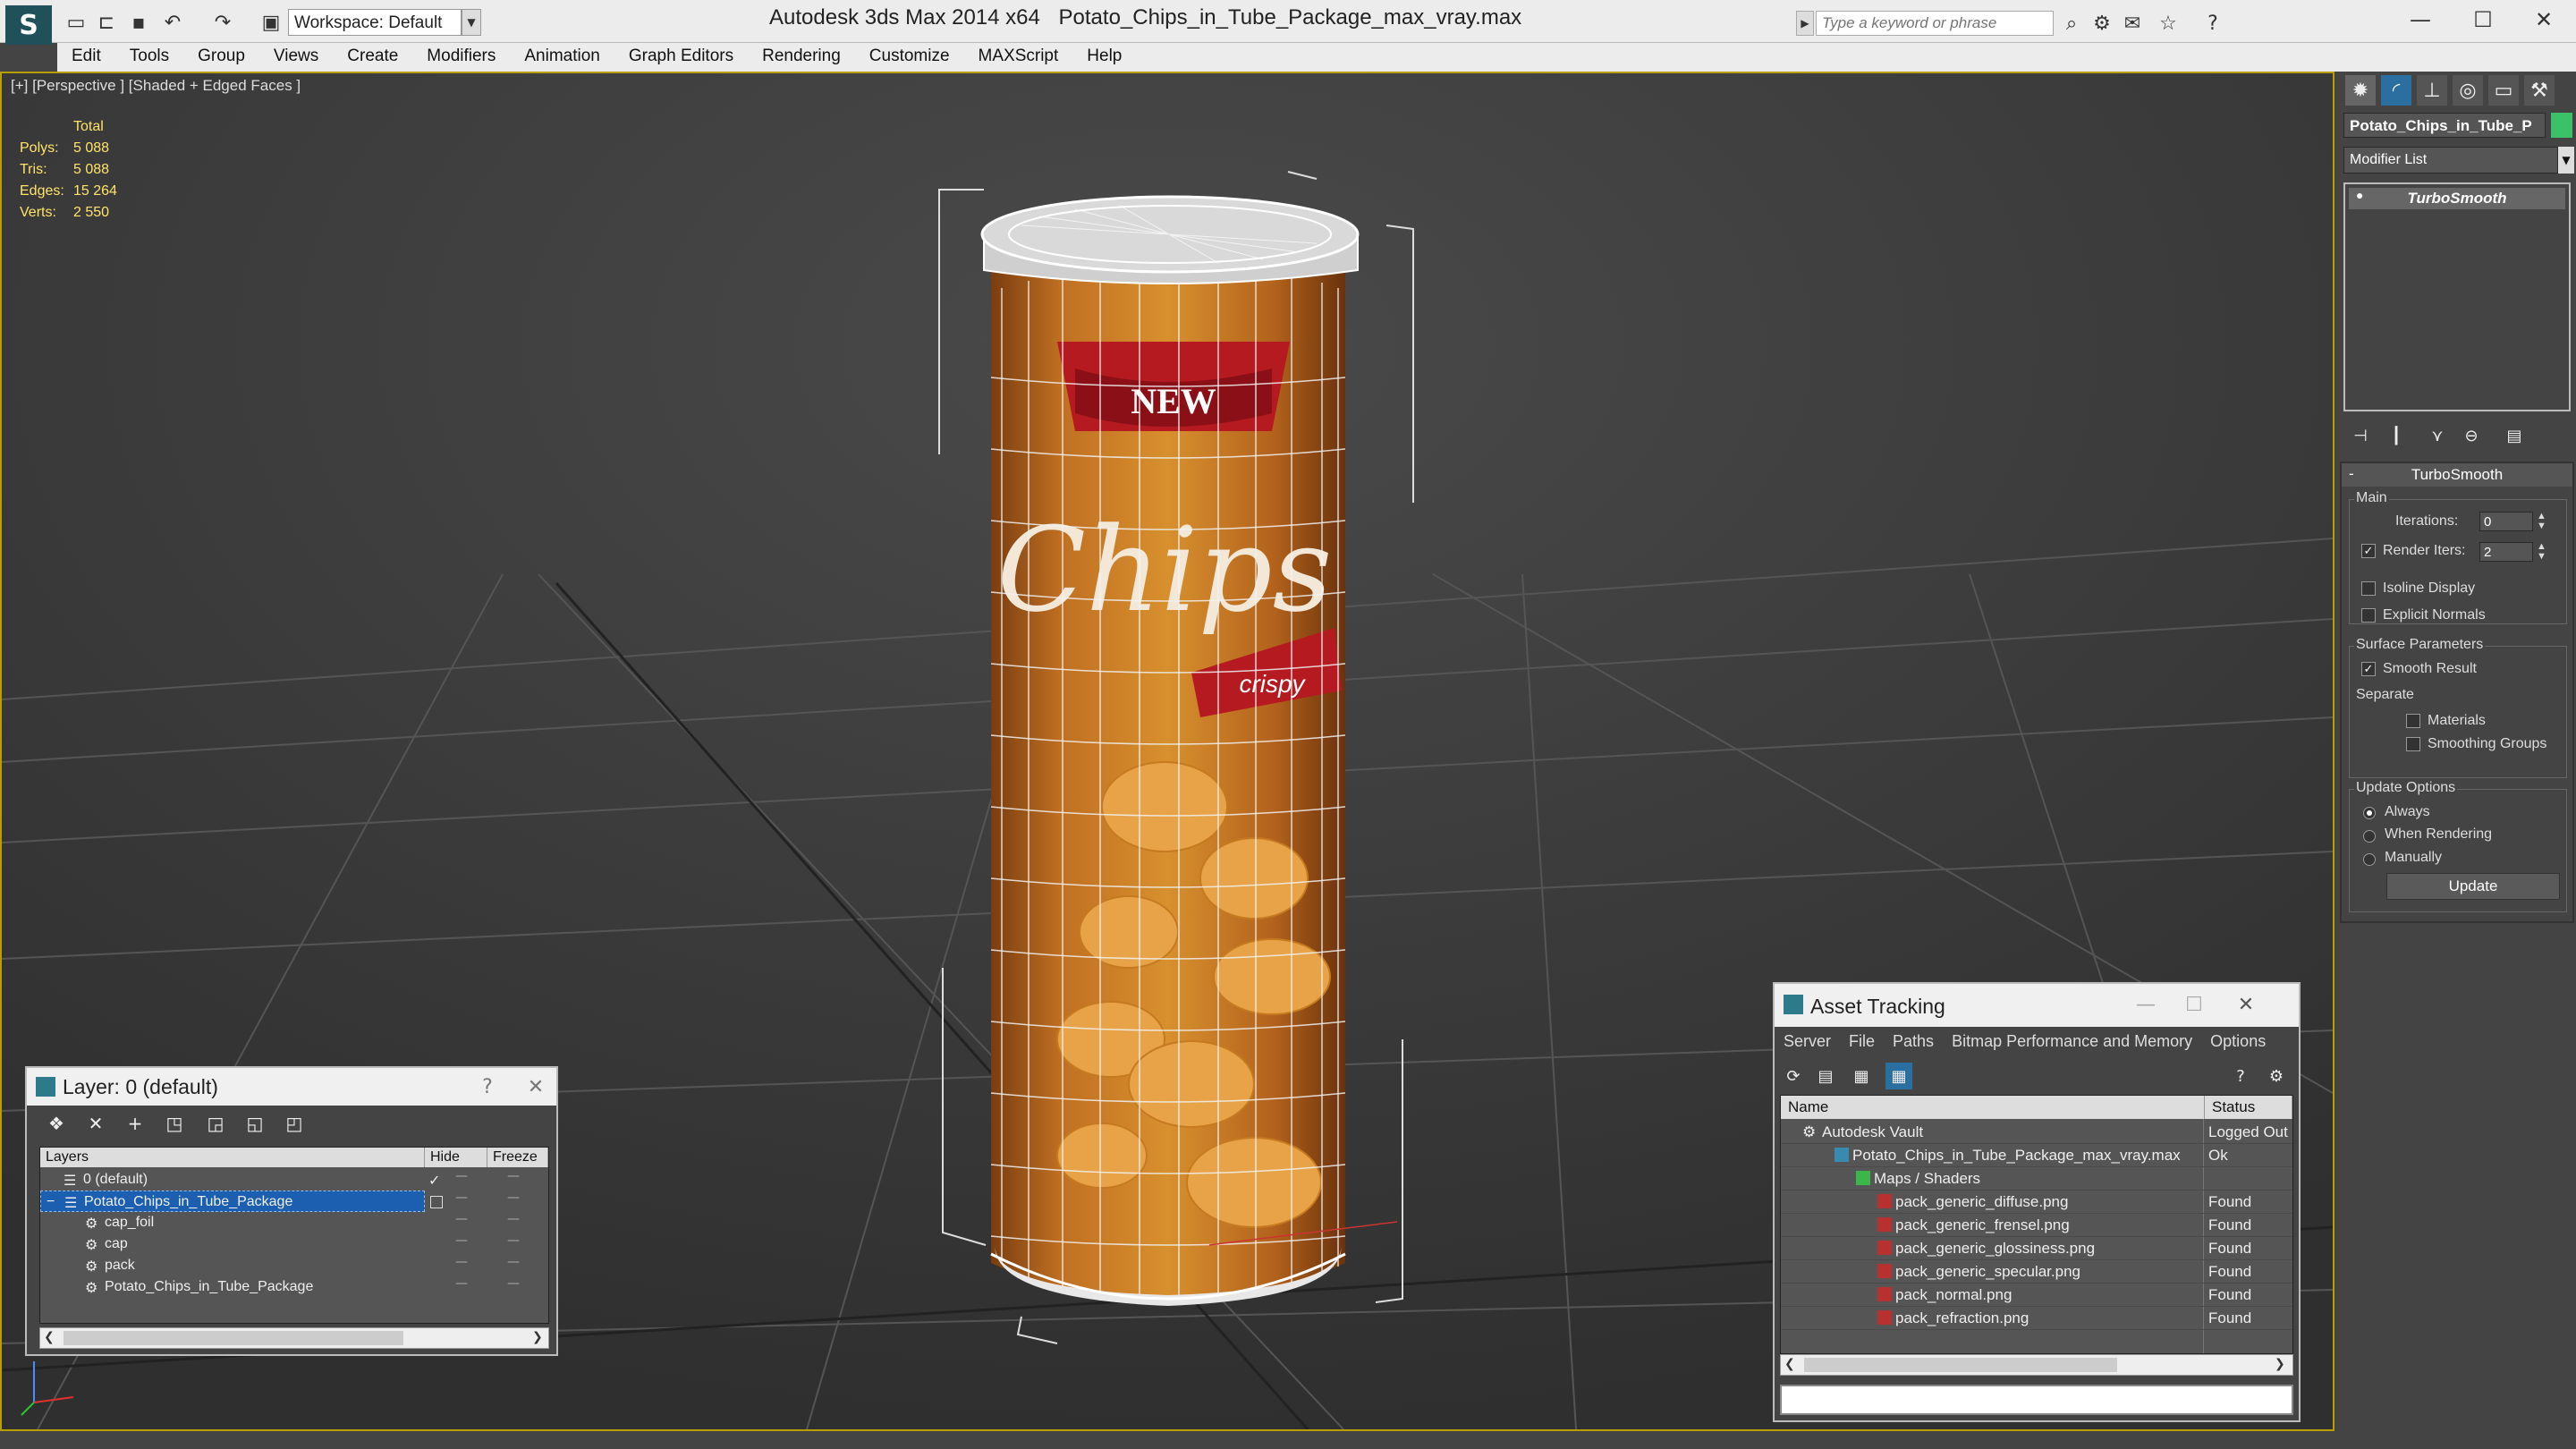 This screenshot has width=2576, height=1449. Describe the element at coordinates (2248, 1107) in the screenshot. I see `column-status: Status` at that location.